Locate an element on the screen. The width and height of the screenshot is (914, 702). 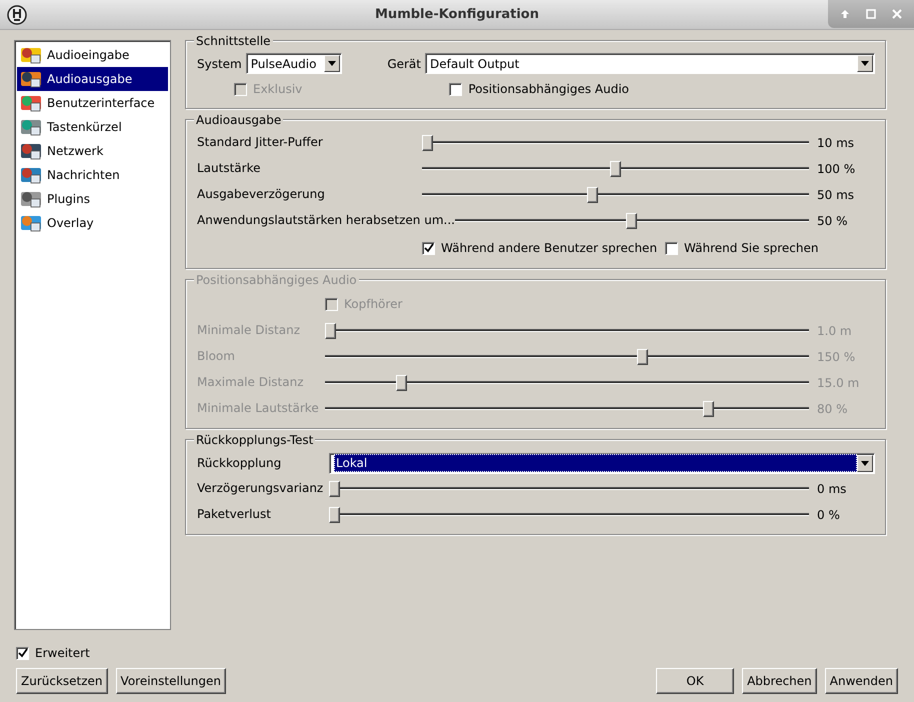
dialog-button: Abbrechen is located at coordinates (779, 681).